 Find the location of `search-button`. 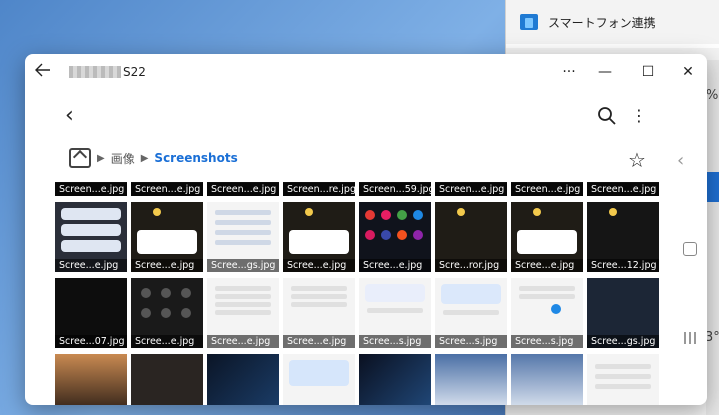

search-button is located at coordinates (608, 117).